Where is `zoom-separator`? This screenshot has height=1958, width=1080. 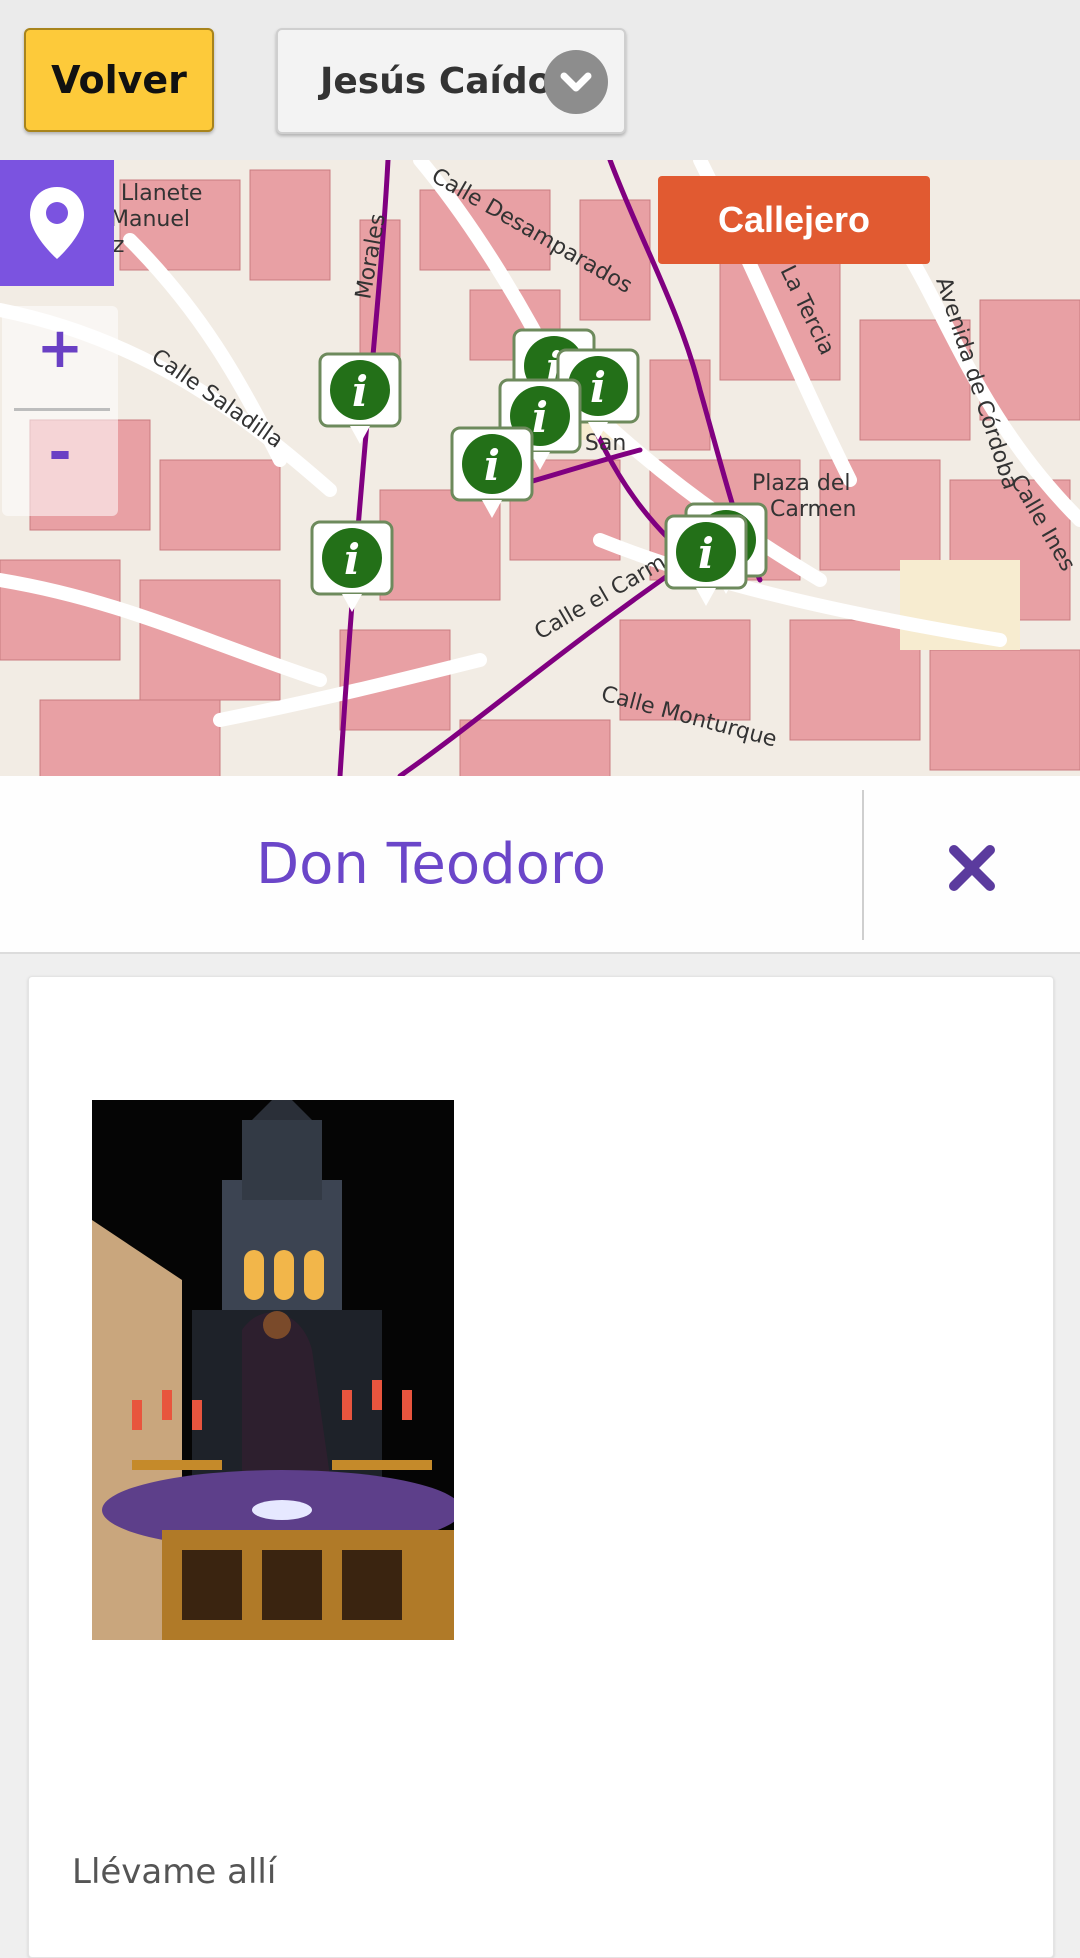 zoom-separator is located at coordinates (62, 409).